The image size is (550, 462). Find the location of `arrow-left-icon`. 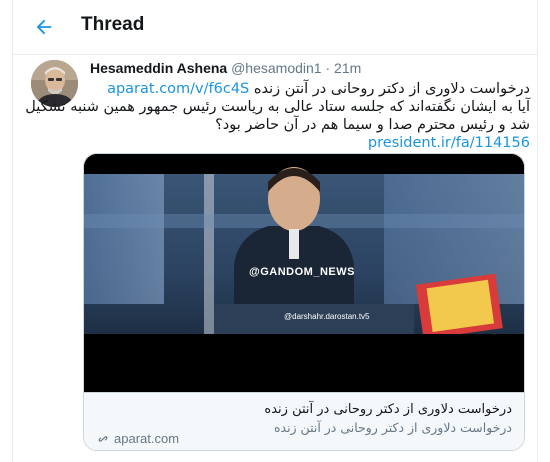

arrow-left-icon is located at coordinates (44, 27).